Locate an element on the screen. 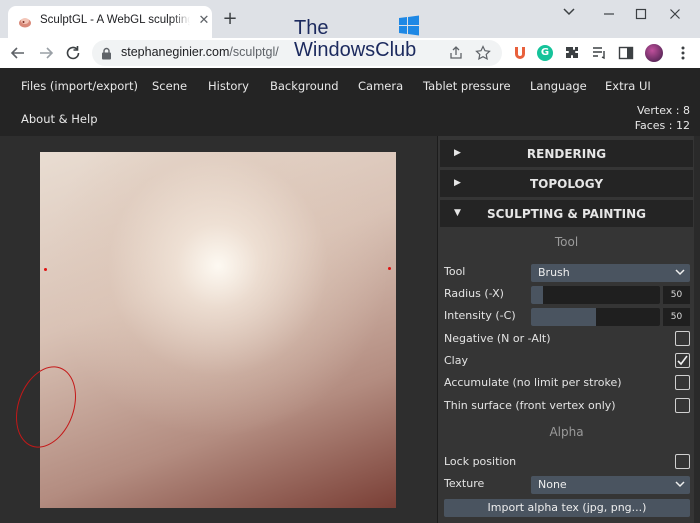 This screenshot has height=523, width=700. reload-icon is located at coordinates (73, 53).